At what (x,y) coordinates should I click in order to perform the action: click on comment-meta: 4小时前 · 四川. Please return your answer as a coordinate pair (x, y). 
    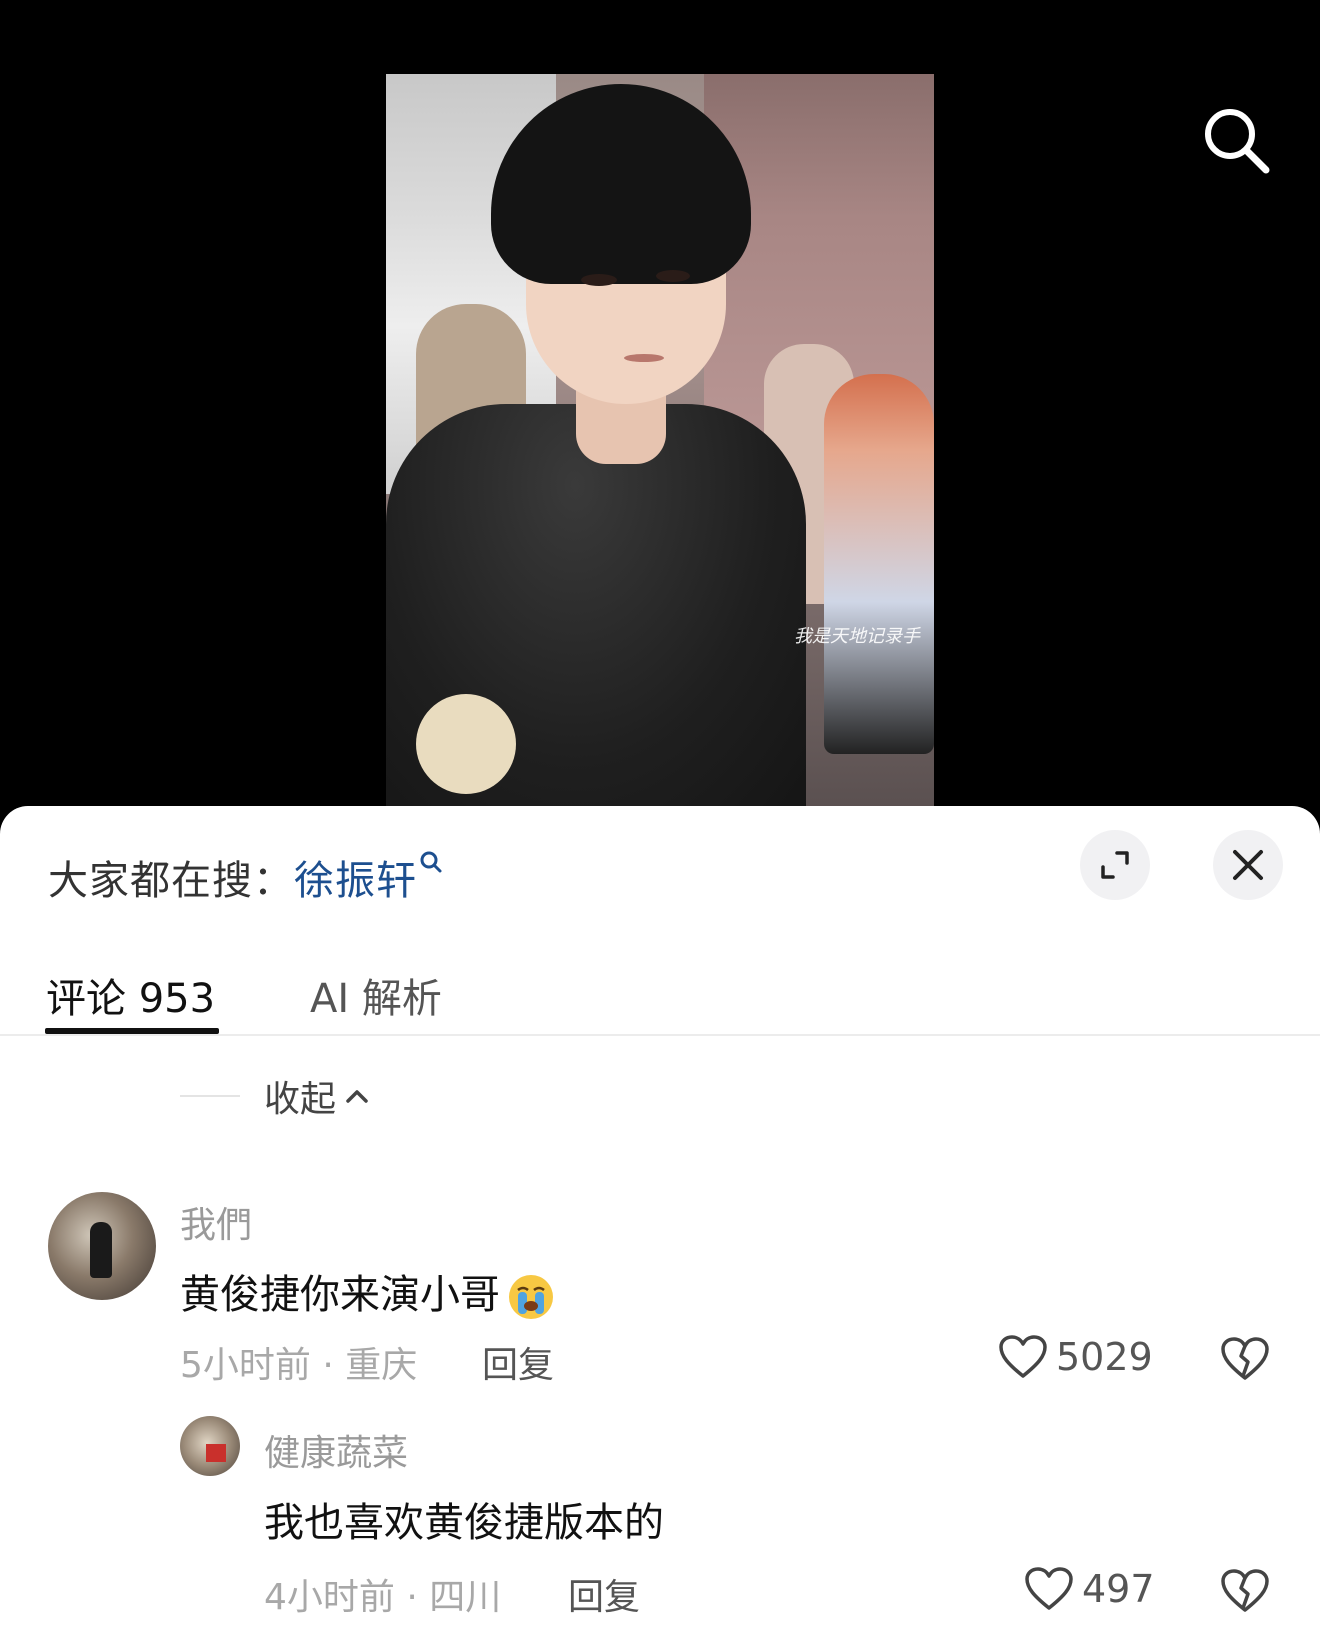
    Looking at the image, I should click on (383, 1597).